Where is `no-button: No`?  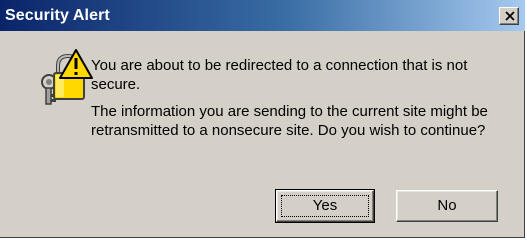 no-button: No is located at coordinates (447, 206).